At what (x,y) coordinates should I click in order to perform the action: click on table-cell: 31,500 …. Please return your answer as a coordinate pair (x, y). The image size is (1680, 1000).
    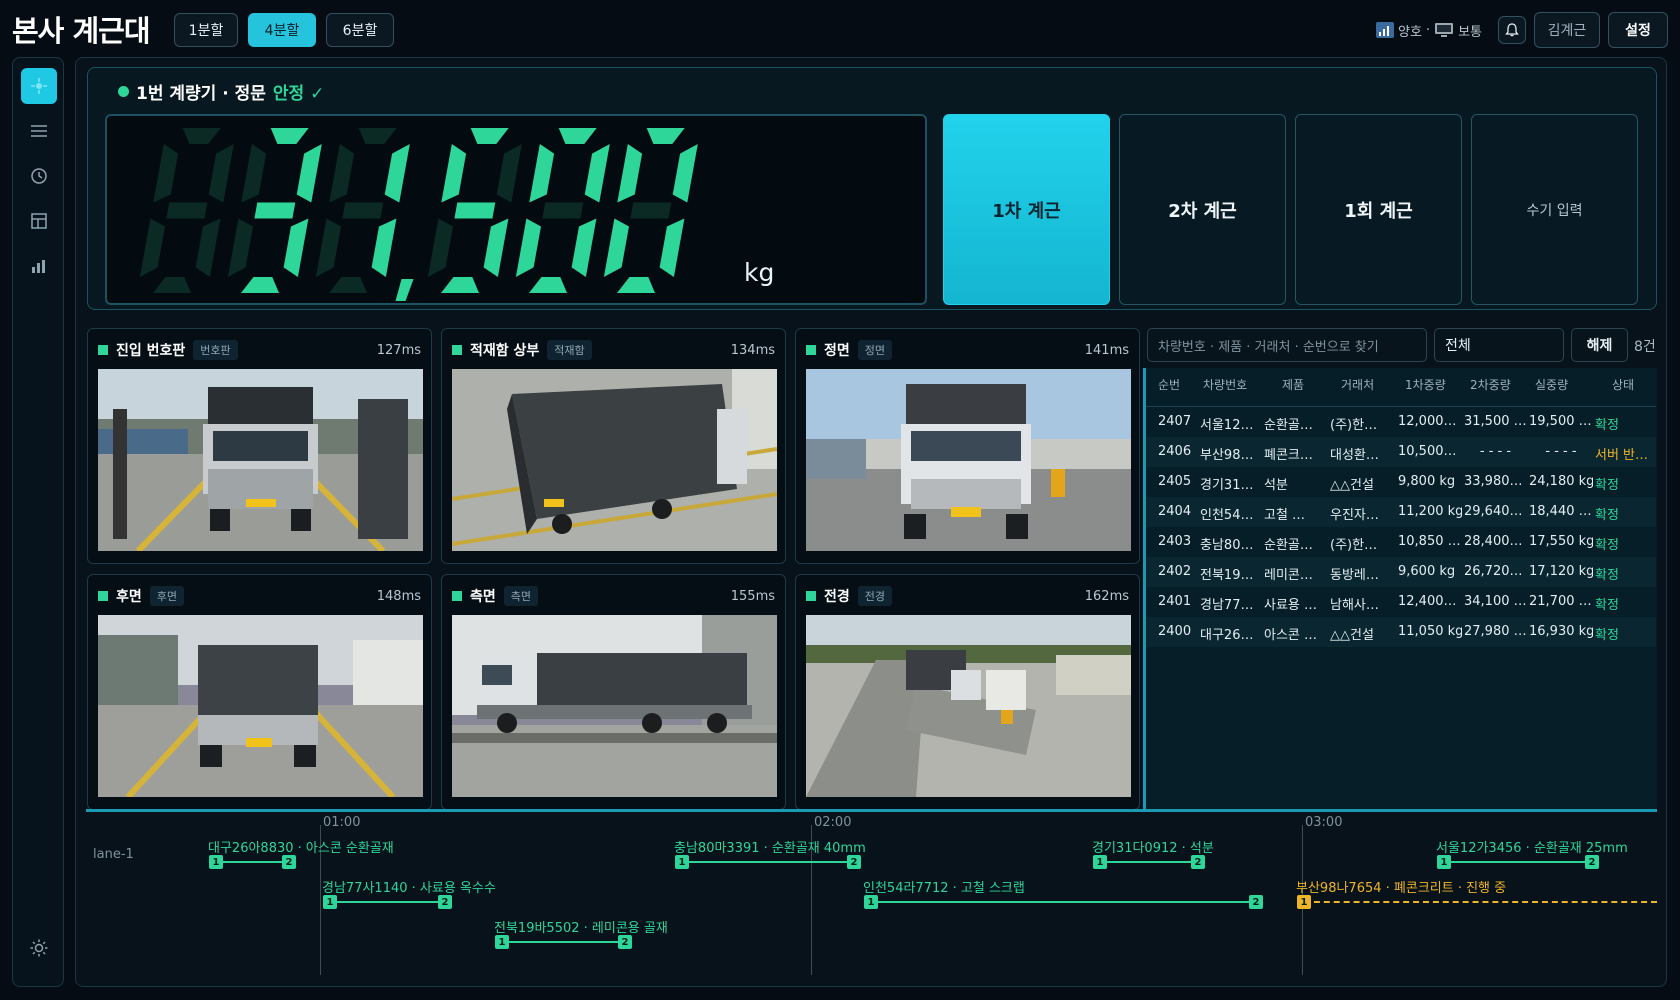
    Looking at the image, I should click on (1495, 421).